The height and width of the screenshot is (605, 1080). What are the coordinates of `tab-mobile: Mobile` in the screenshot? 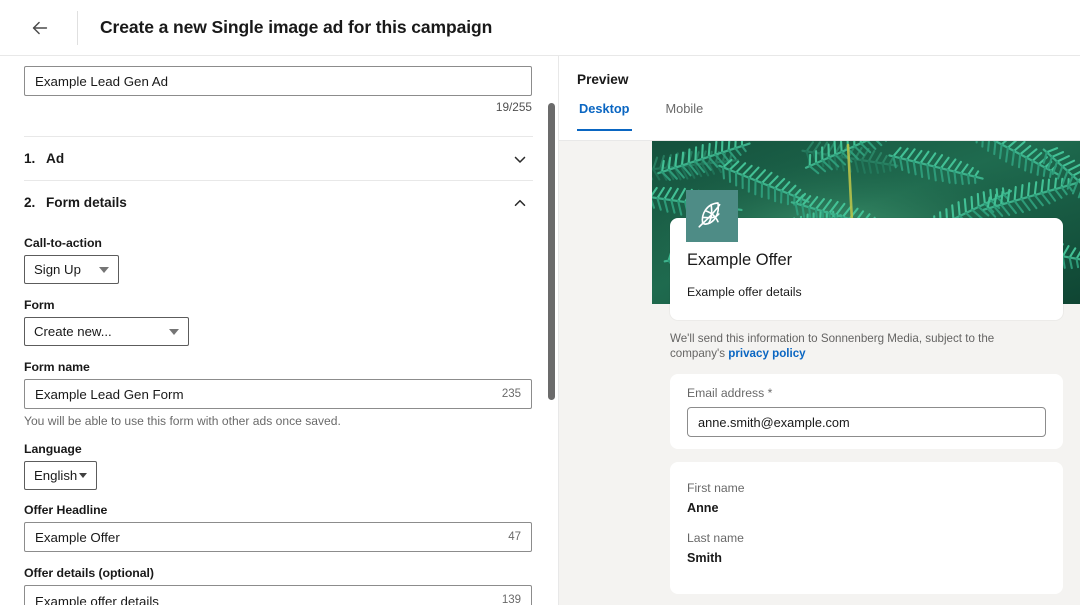 It's located at (685, 116).